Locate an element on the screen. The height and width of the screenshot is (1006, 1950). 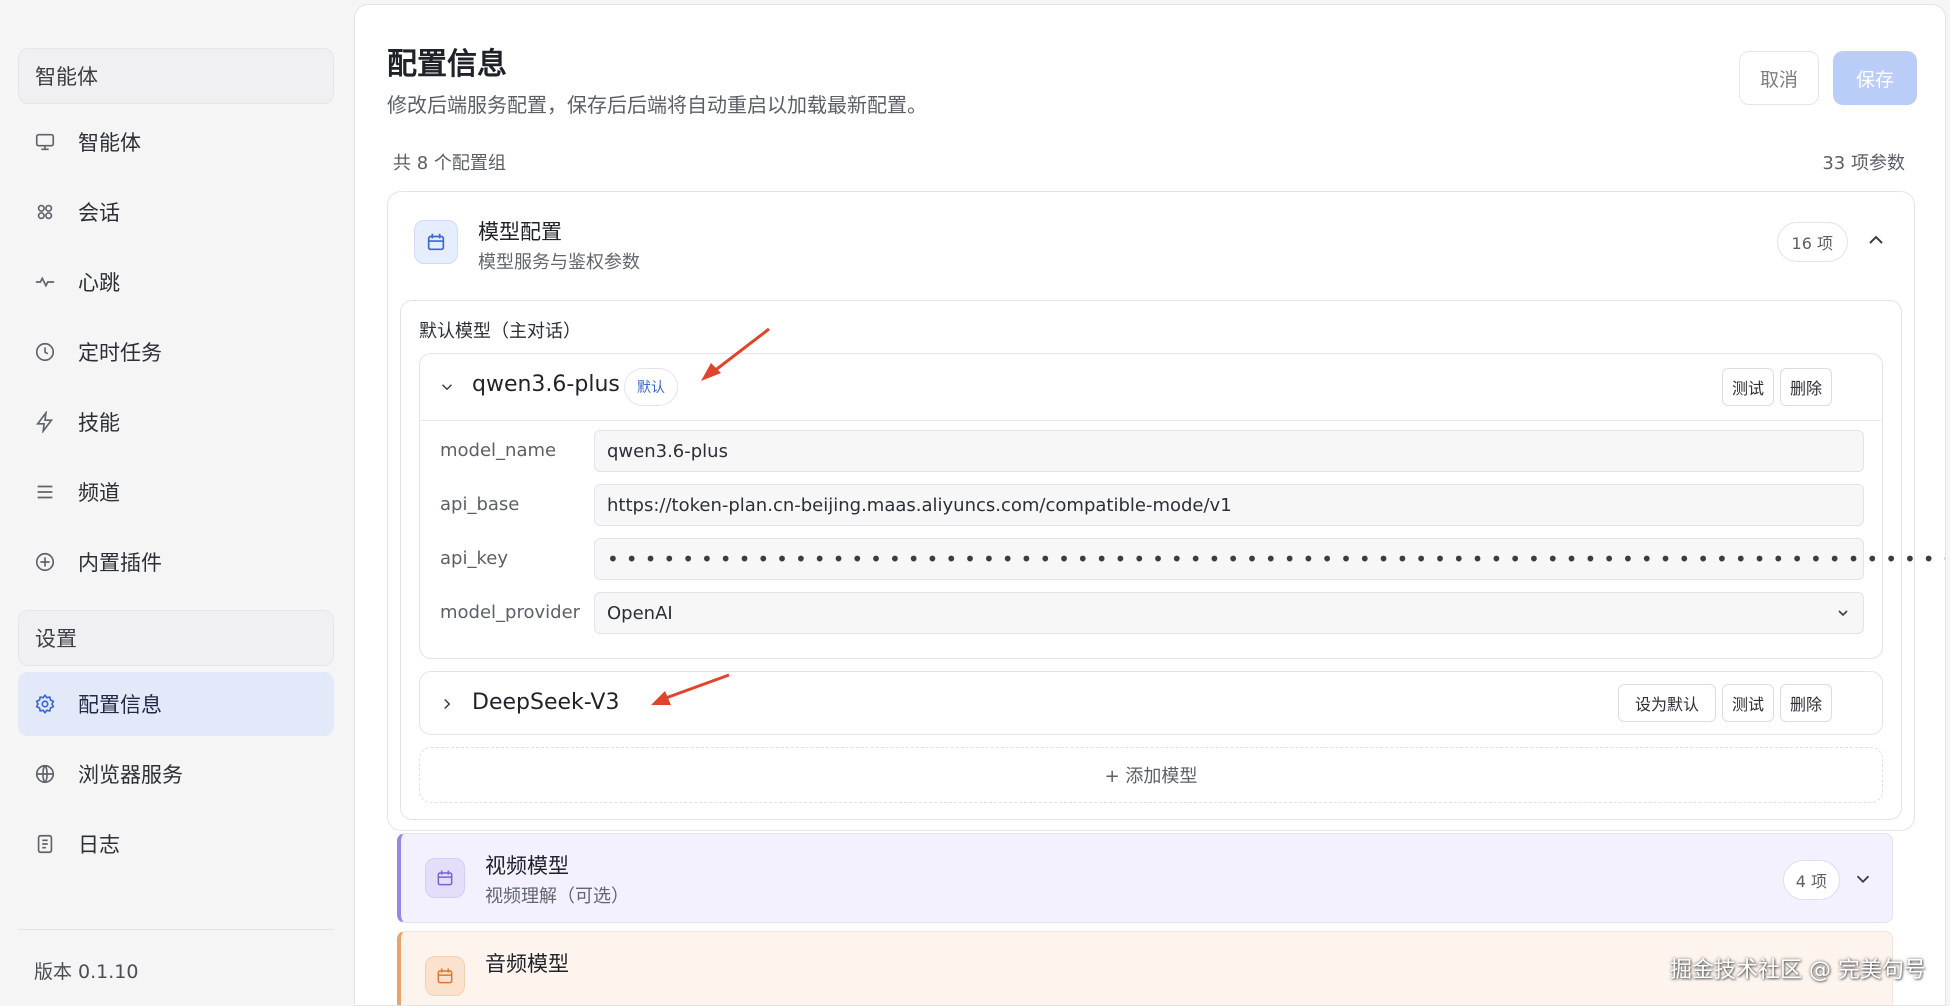
sidebar-item-label: 心跳 is located at coordinates (99, 283).